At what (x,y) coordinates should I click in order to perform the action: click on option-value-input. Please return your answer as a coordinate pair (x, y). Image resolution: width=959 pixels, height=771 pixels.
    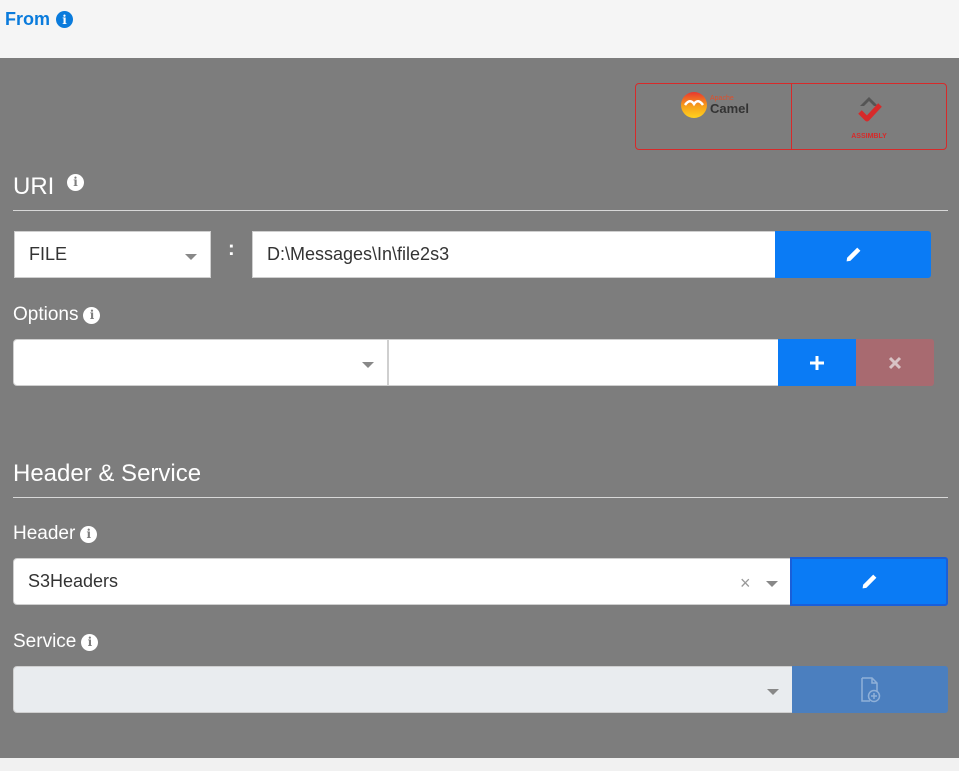
    Looking at the image, I should click on (583, 362).